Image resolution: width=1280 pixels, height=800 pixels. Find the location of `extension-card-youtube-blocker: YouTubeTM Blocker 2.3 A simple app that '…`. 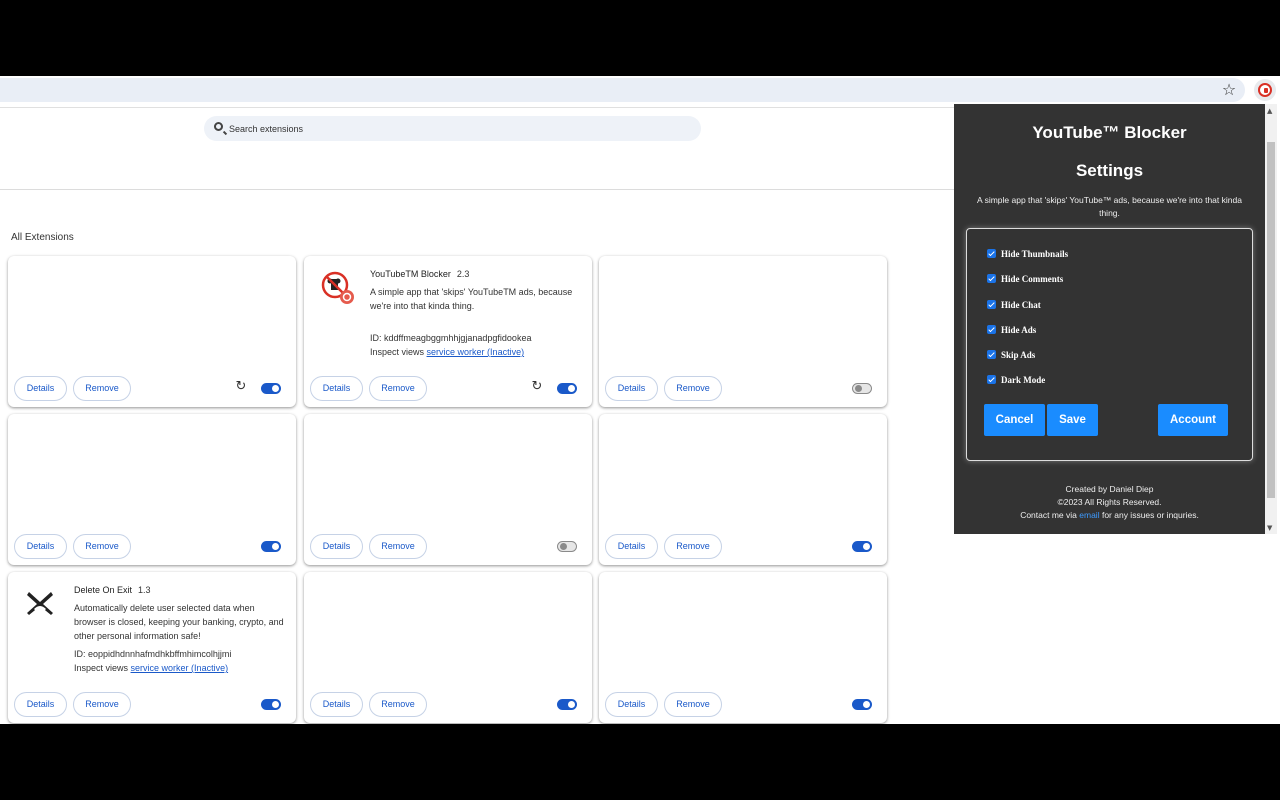

extension-card-youtube-blocker: YouTubeTM Blocker 2.3 A simple app that '… is located at coordinates (448, 331).